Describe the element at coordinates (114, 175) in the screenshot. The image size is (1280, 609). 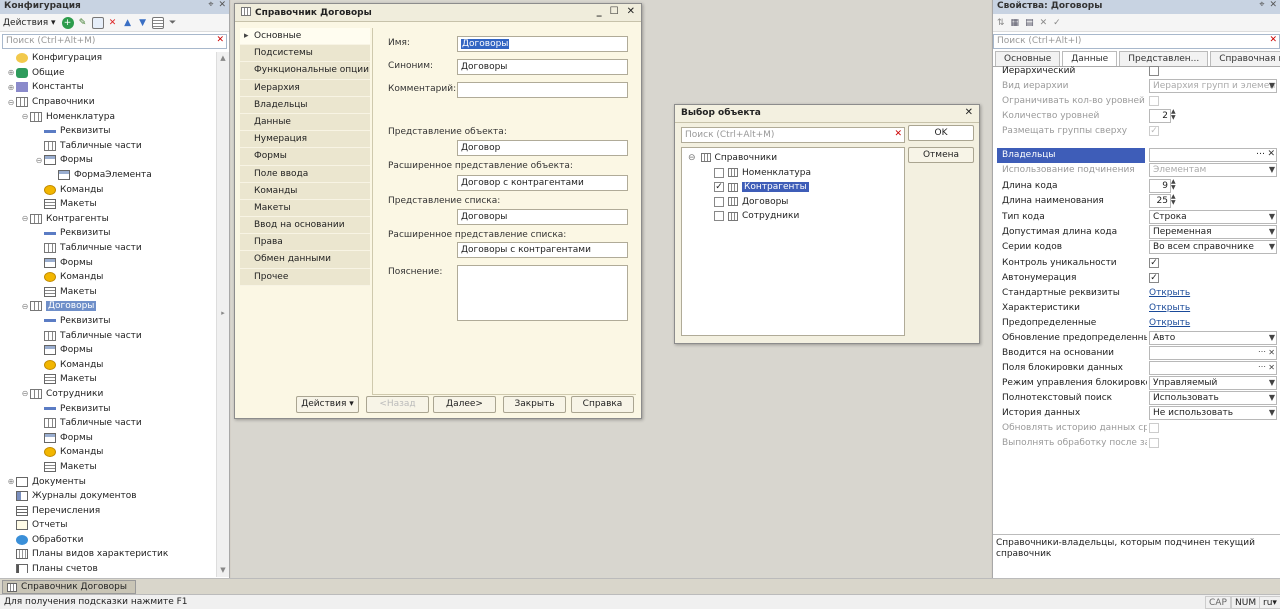
I see `tree-item: ФормаЭлемента` at that location.